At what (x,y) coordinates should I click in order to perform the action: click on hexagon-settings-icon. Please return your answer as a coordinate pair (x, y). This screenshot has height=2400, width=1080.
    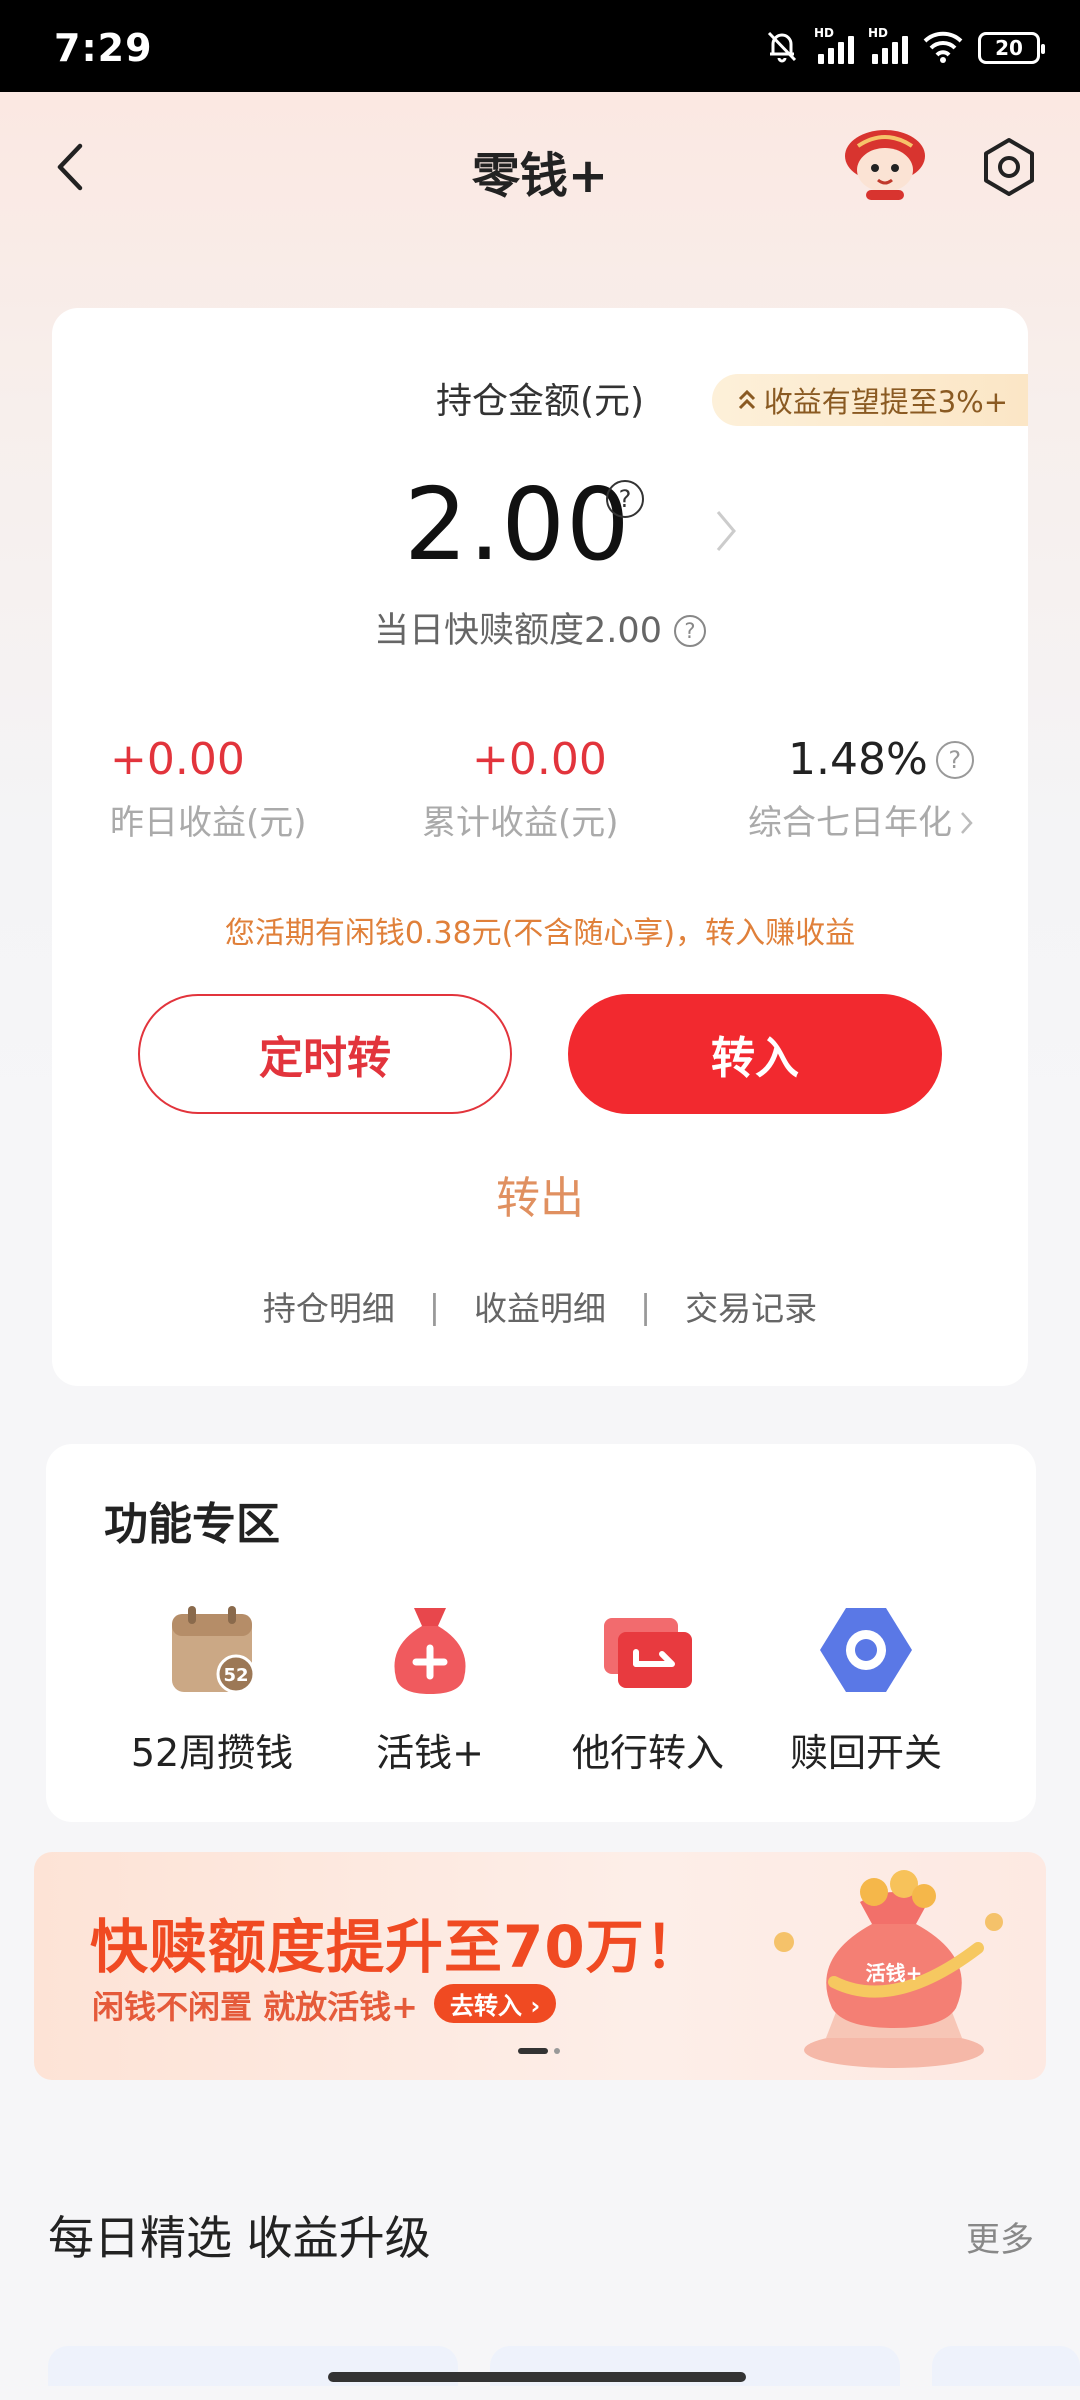
    Looking at the image, I should click on (1009, 167).